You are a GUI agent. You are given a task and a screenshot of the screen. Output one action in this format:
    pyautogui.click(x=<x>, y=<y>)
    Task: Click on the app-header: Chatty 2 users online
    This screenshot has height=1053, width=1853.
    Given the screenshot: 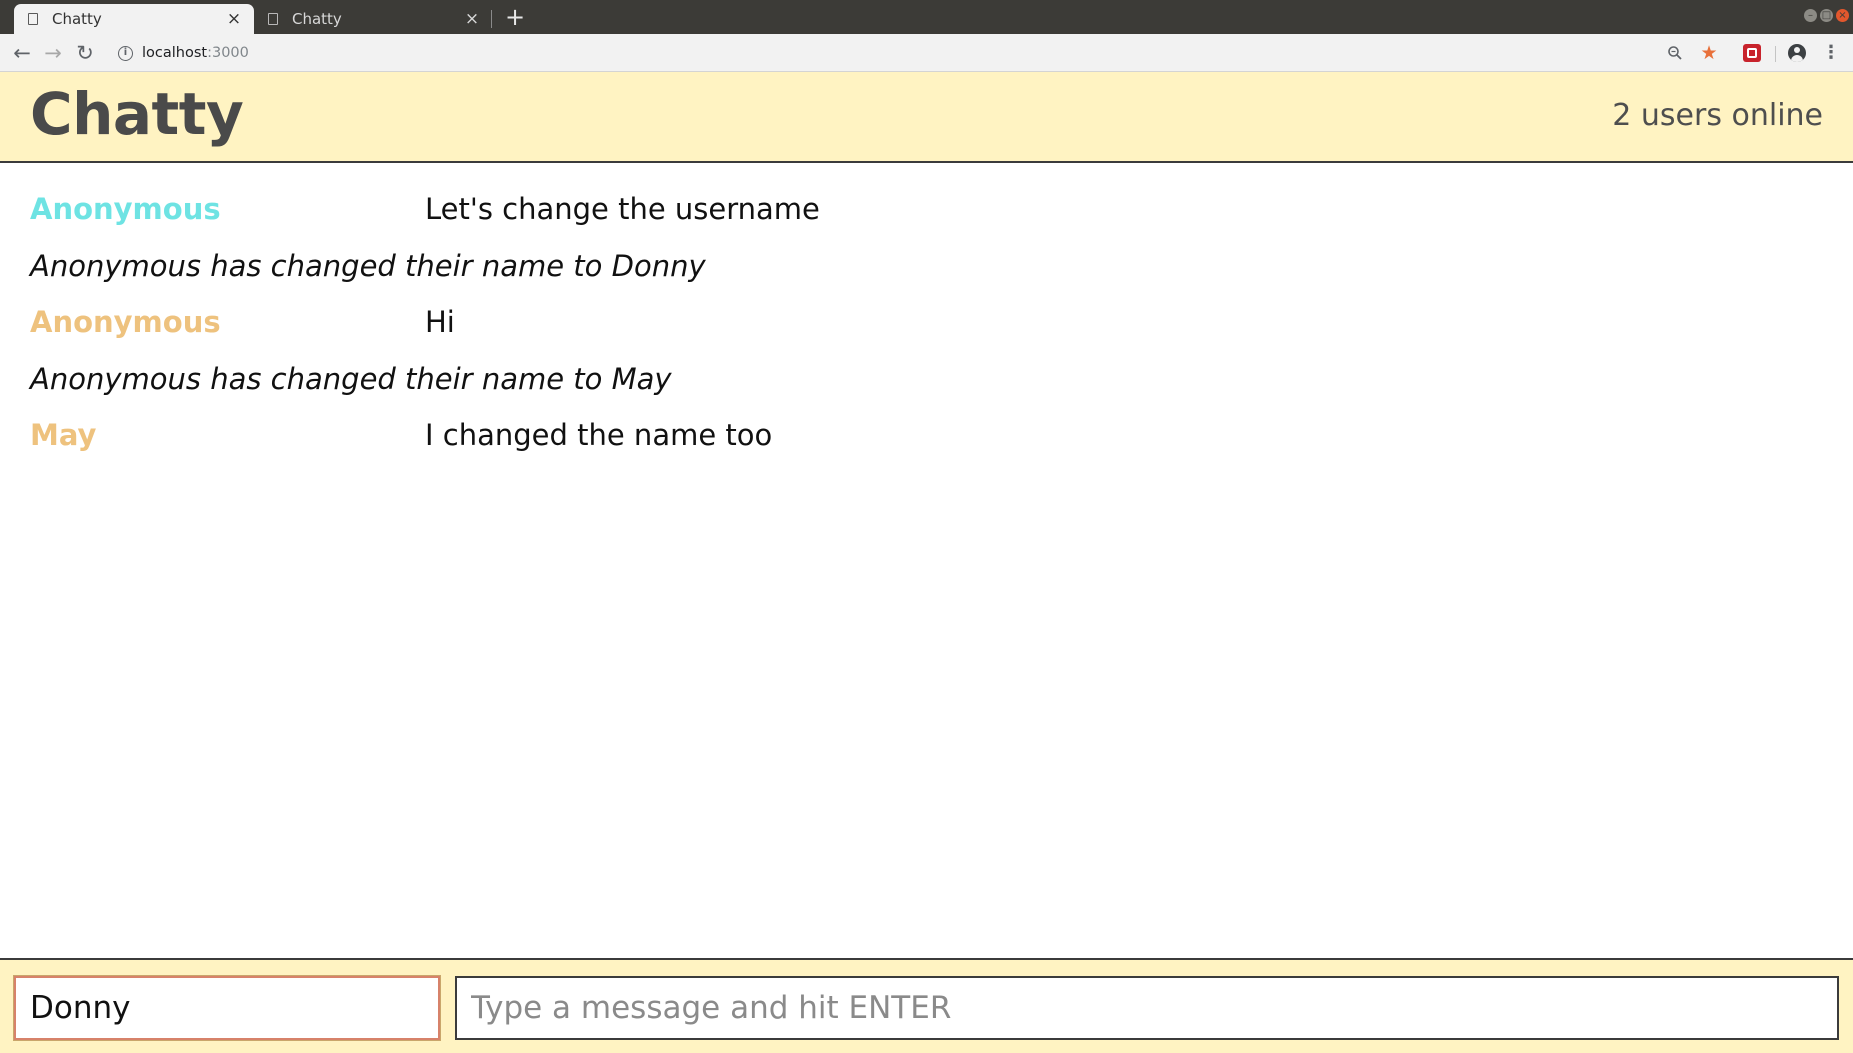 What is the action you would take?
    pyautogui.click(x=926, y=117)
    